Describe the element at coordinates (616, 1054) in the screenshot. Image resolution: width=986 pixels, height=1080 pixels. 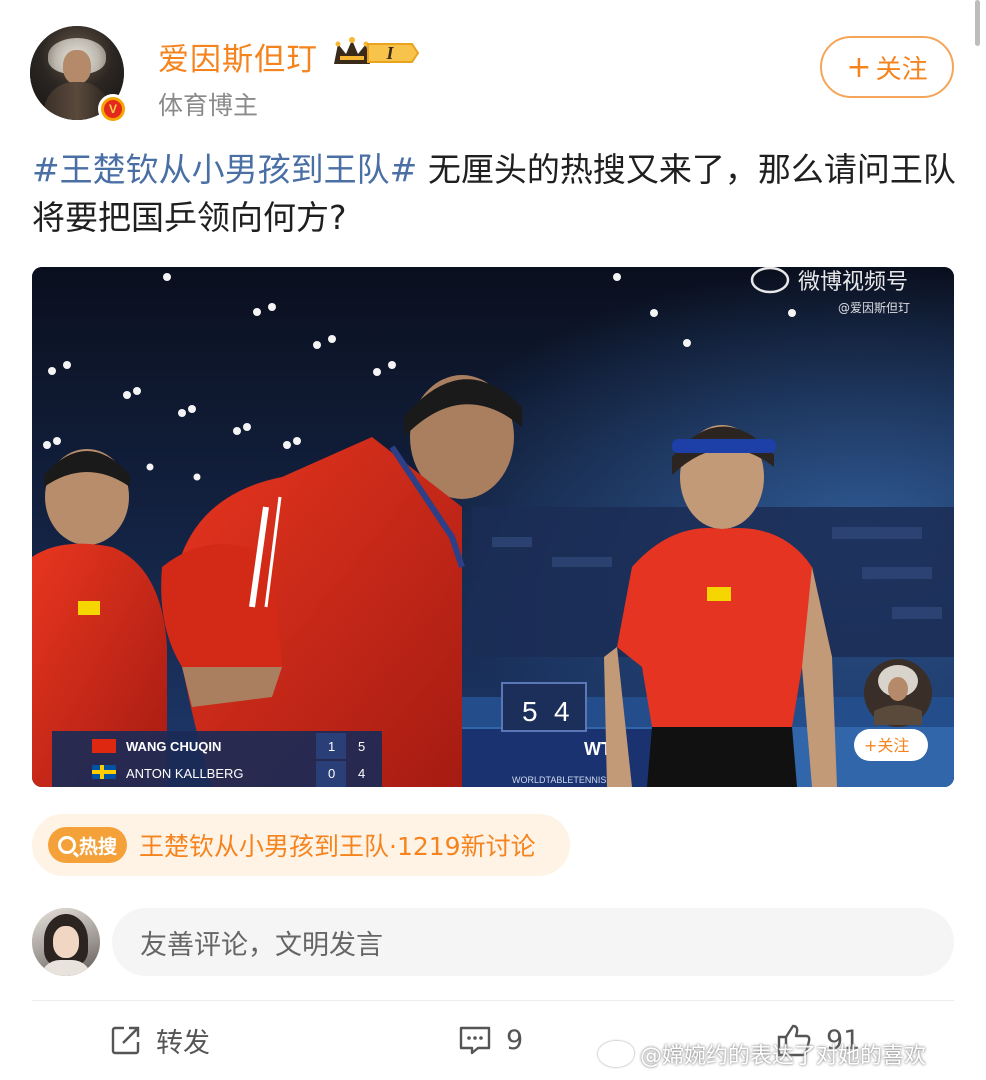
I see `weibo-logo-icon` at that location.